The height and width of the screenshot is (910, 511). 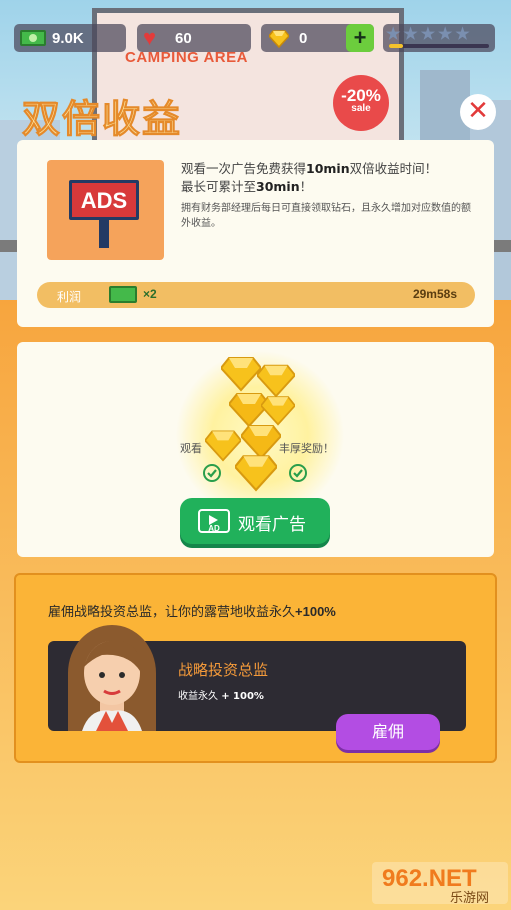 What do you see at coordinates (194, 38) in the screenshot?
I see `hearts-counter: ♥ 60` at bounding box center [194, 38].